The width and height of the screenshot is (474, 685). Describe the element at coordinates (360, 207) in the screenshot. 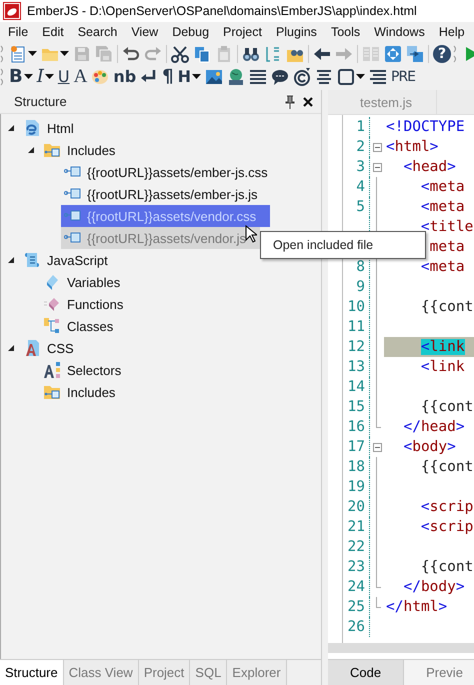

I see `line-number: 5` at that location.